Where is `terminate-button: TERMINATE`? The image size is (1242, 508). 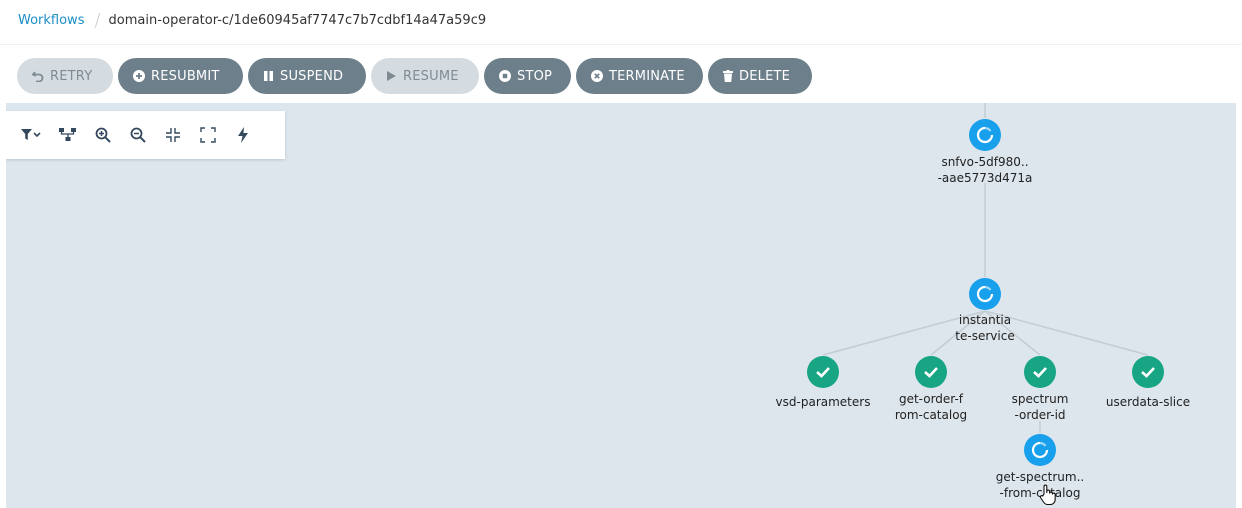 terminate-button: TERMINATE is located at coordinates (639, 76).